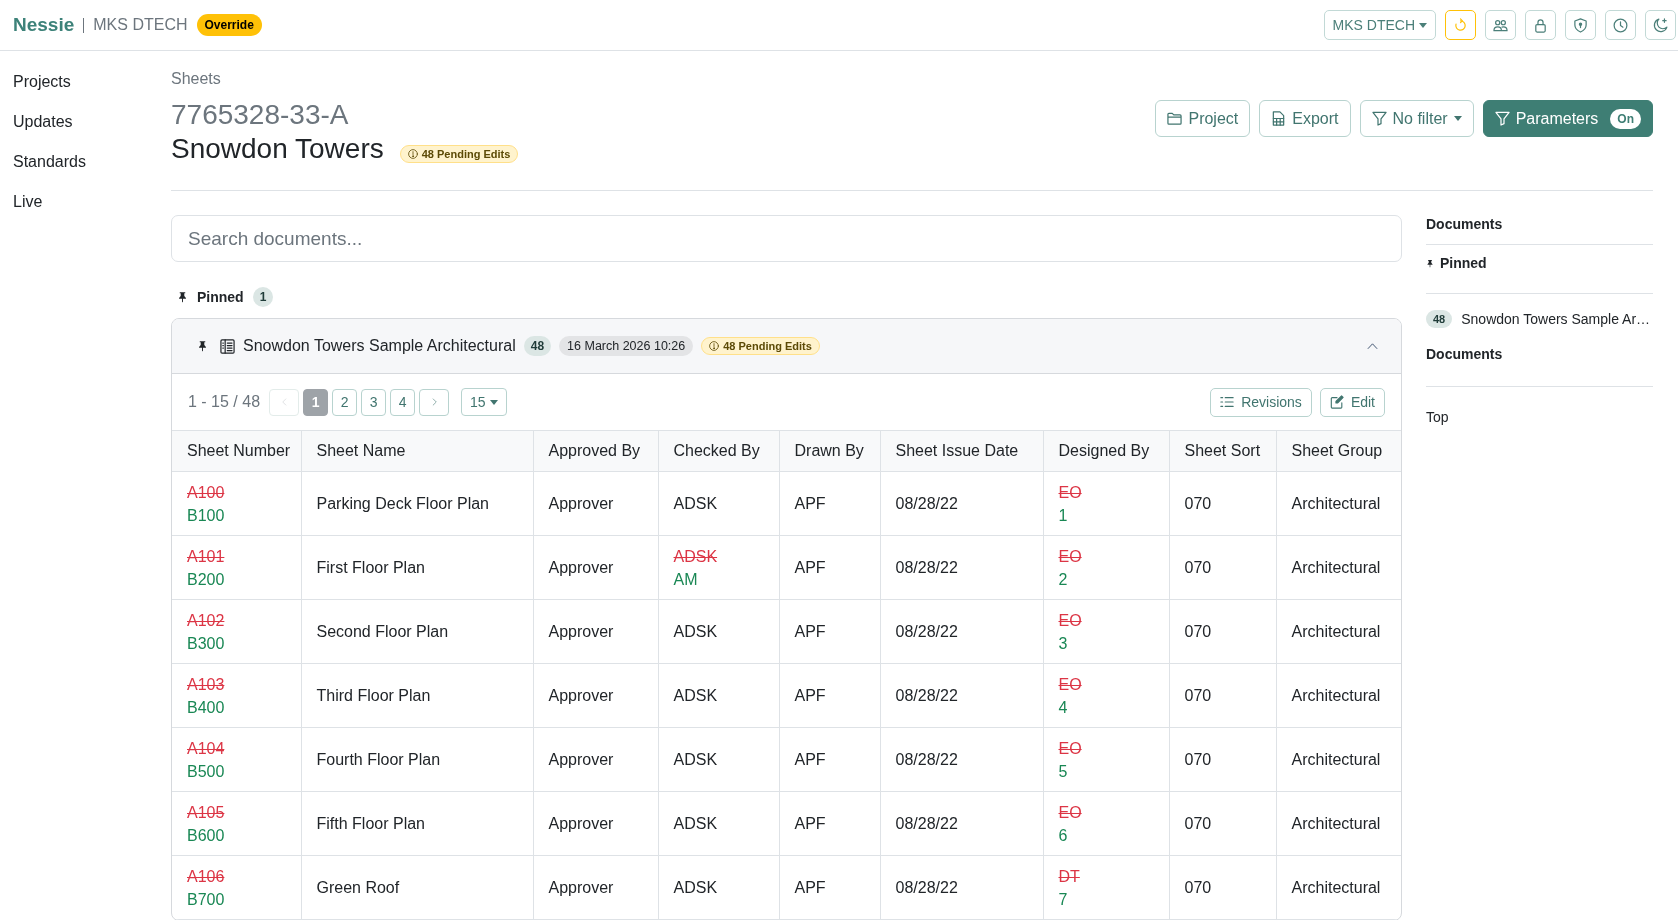 This screenshot has height=920, width=1678. I want to click on nav-link: Updates, so click(43, 122).